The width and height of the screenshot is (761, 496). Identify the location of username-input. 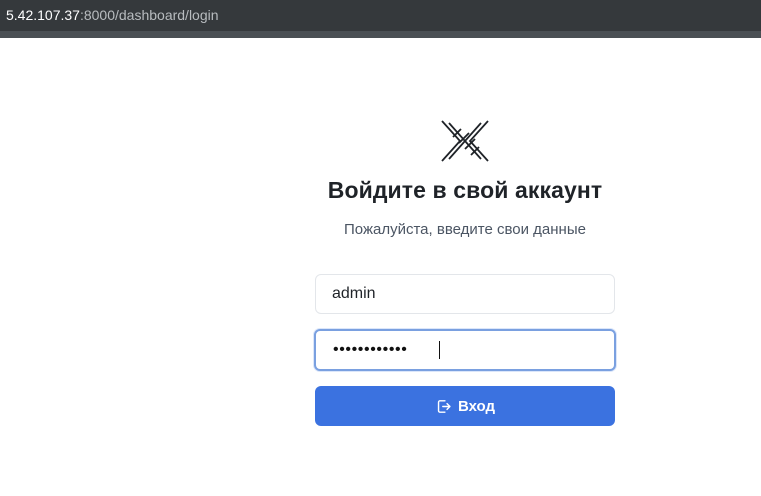
(465, 294).